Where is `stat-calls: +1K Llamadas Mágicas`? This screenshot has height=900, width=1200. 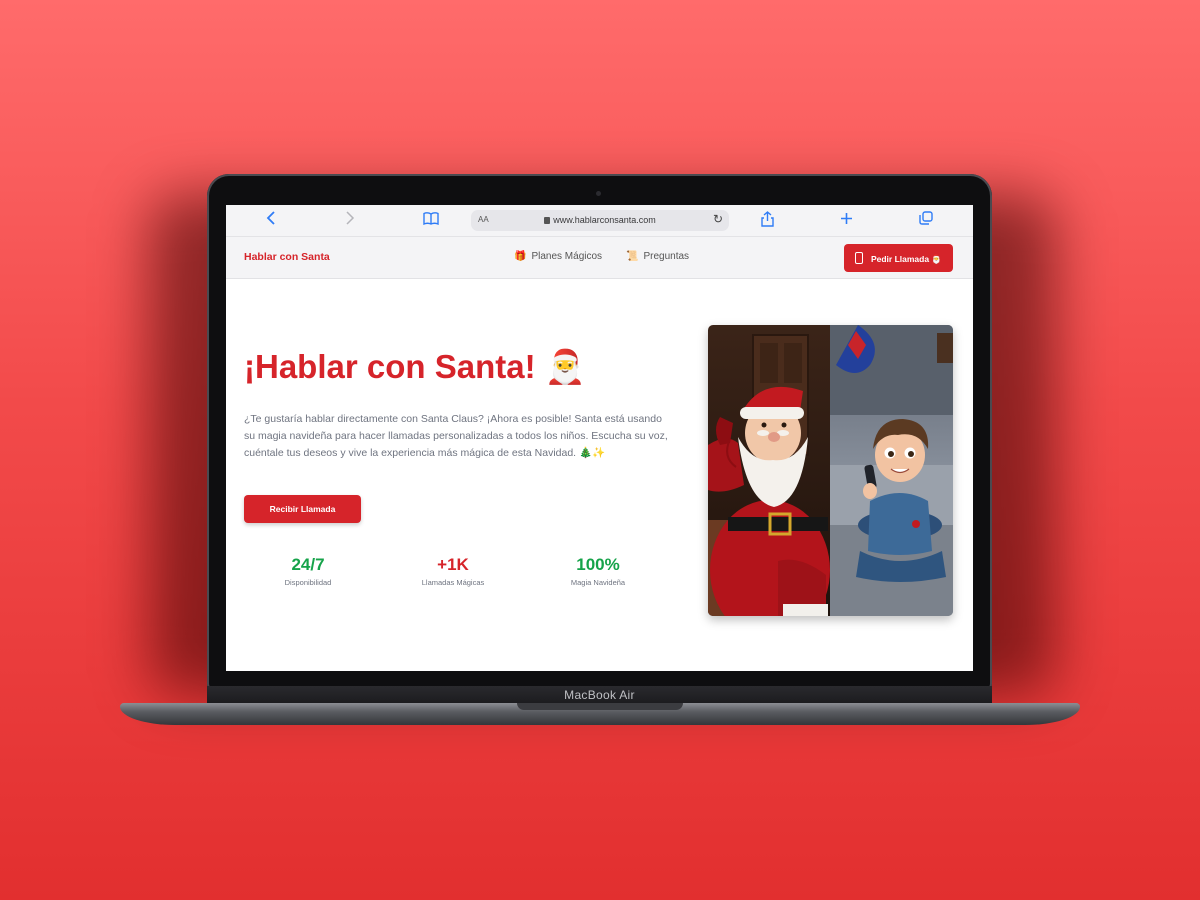 stat-calls: +1K Llamadas Mágicas is located at coordinates (453, 571).